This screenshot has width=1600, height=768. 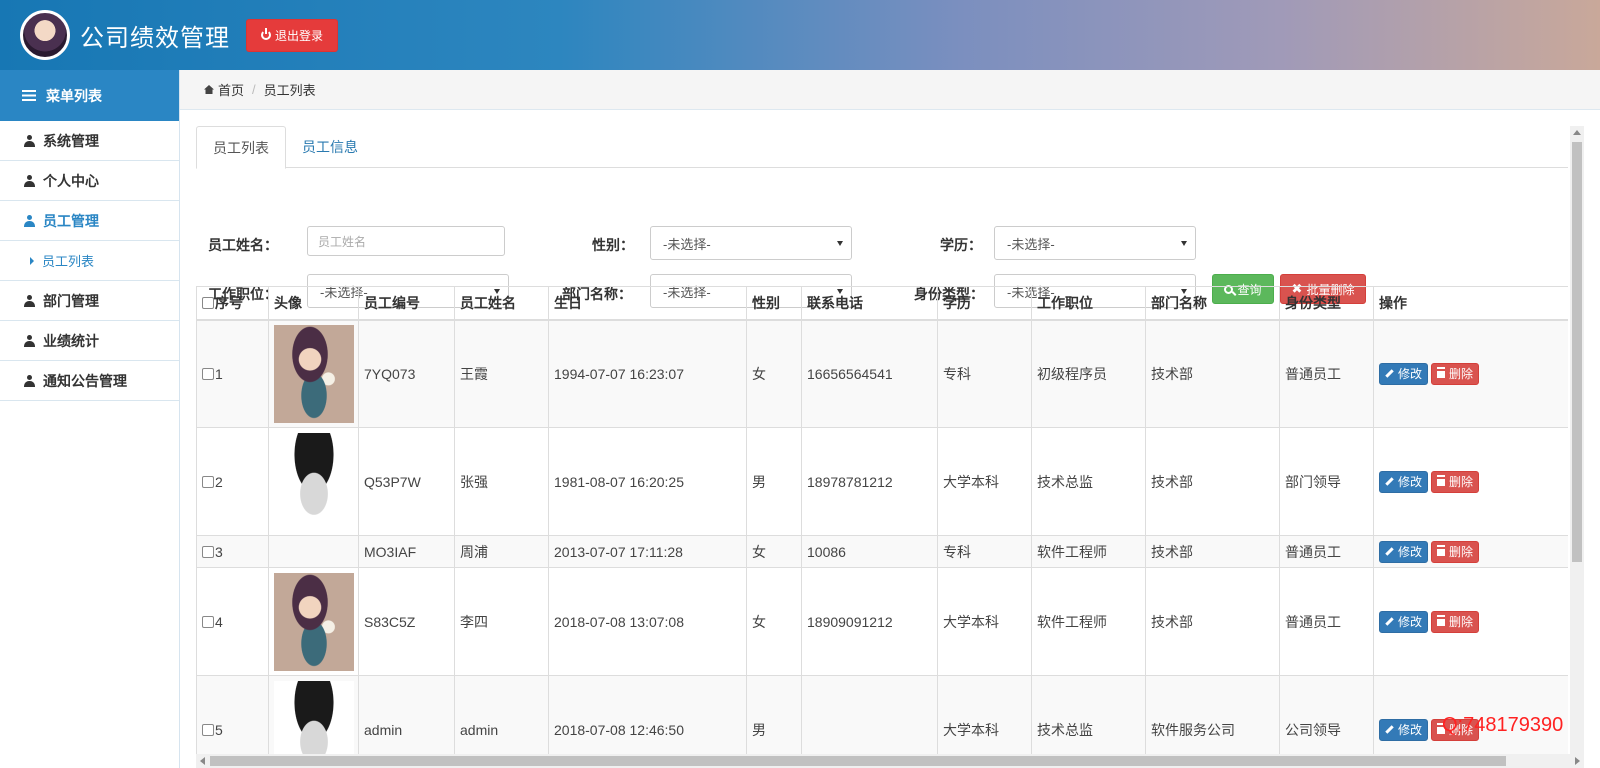 I want to click on header-identity: 身份类型, so click(x=1326, y=303).